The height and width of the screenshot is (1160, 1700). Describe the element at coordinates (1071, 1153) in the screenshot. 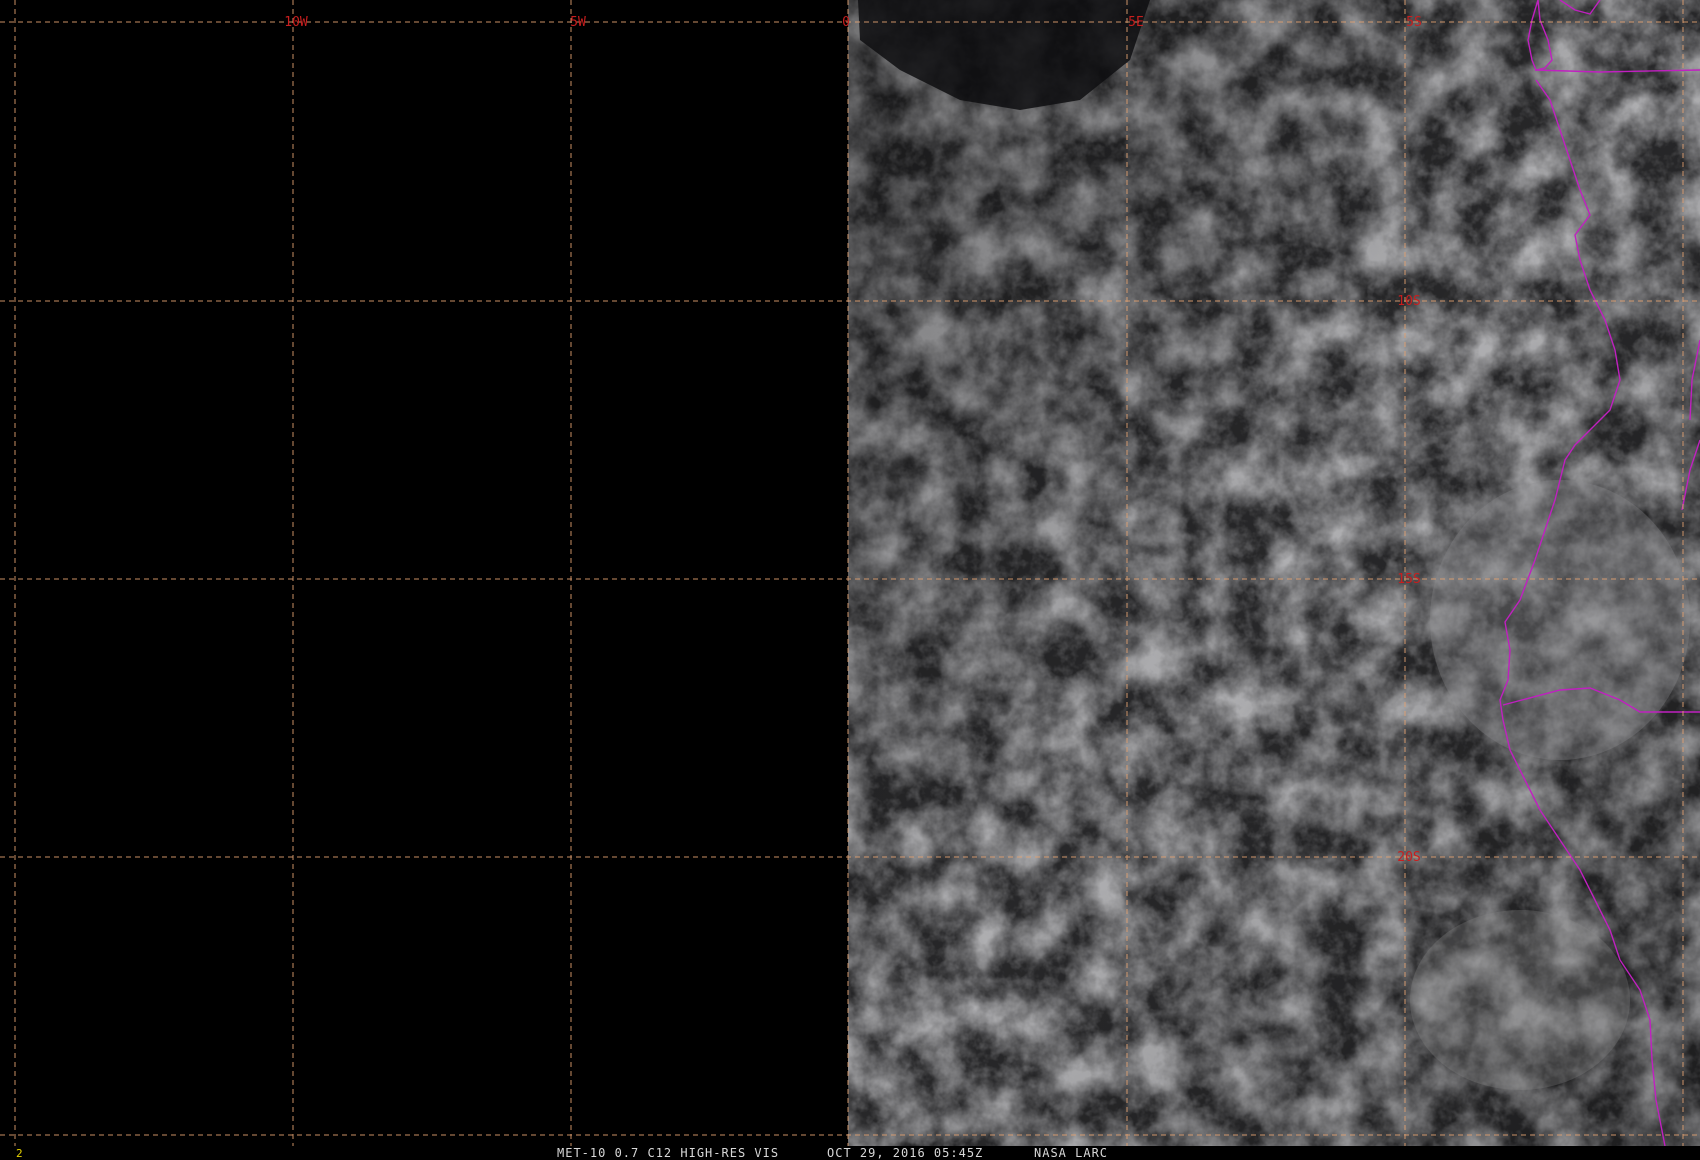

I see `caption-source: NASA LARC` at that location.